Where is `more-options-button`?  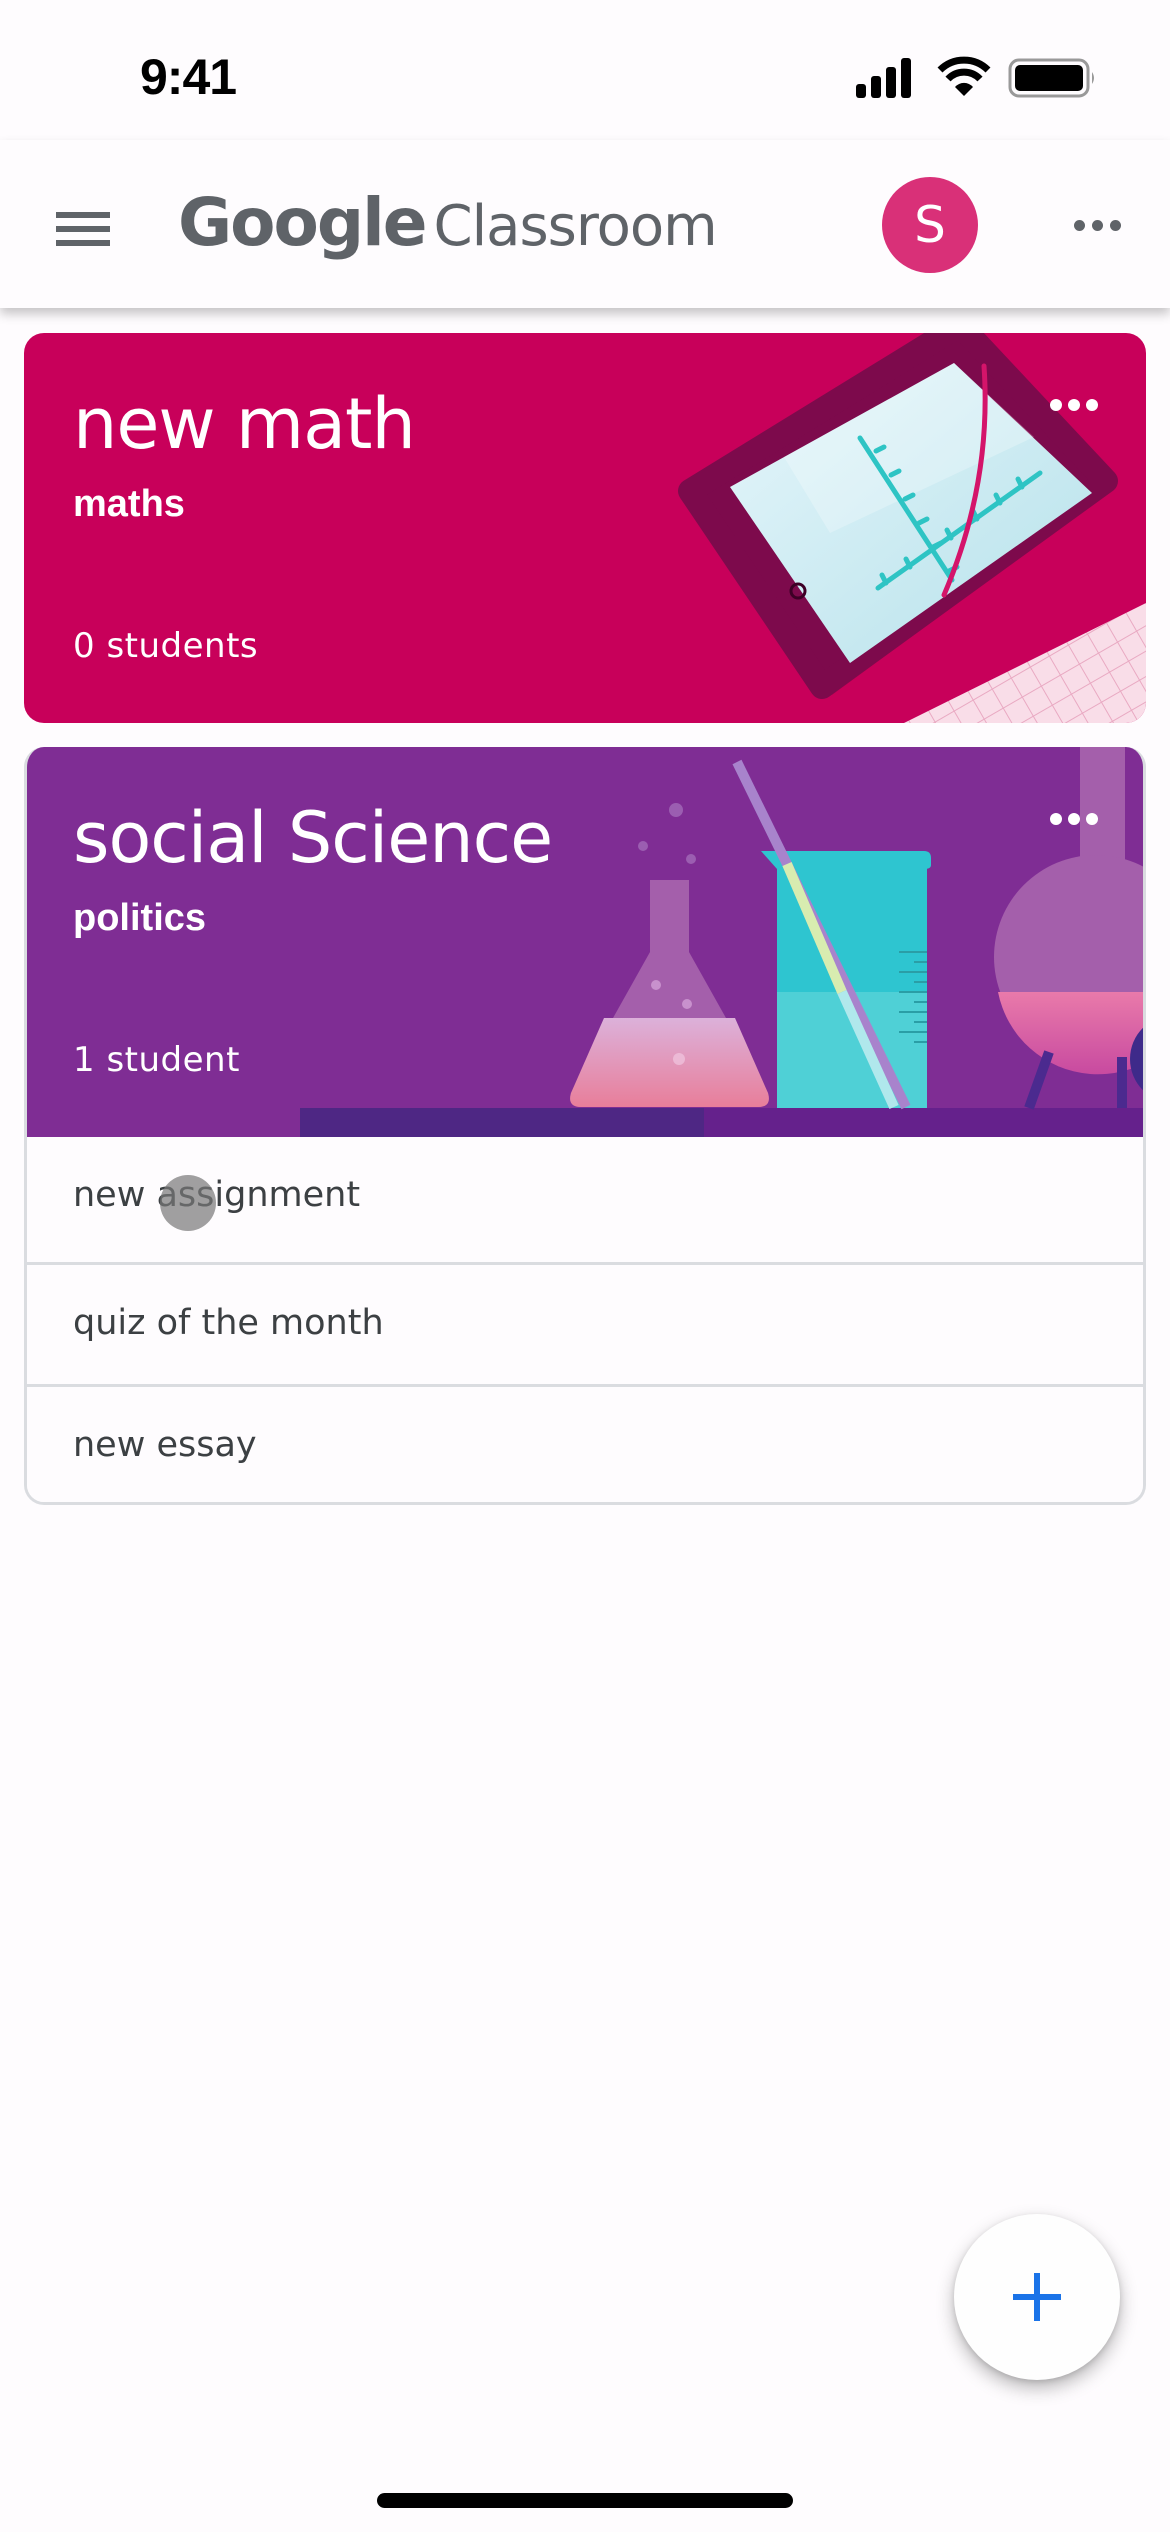
more-options-button is located at coordinates (1098, 225).